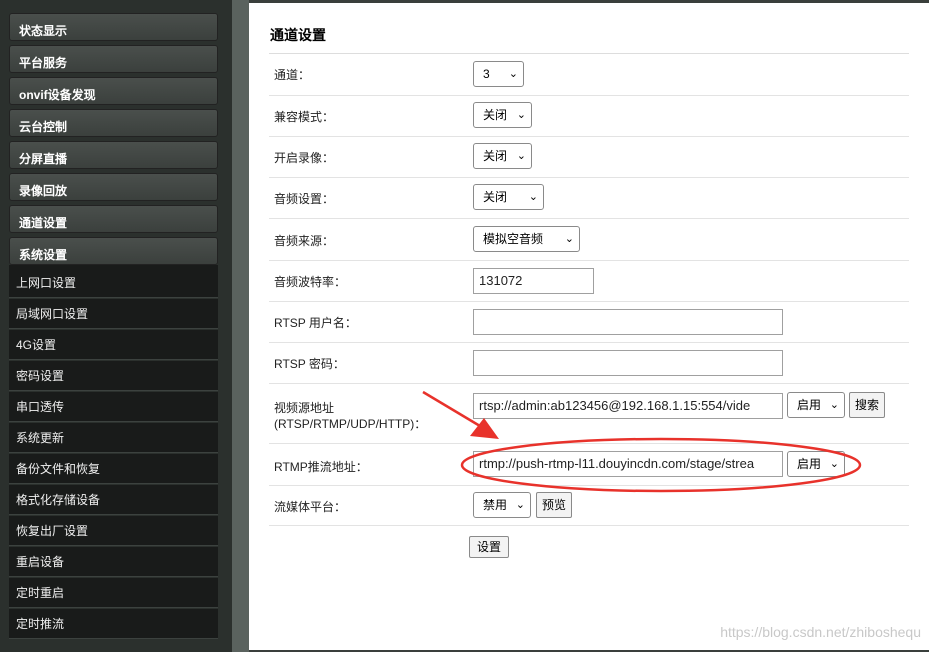 The width and height of the screenshot is (929, 652). Describe the element at coordinates (309, 364) in the screenshot. I see `rtsp-password-label: RTSP 密码：` at that location.